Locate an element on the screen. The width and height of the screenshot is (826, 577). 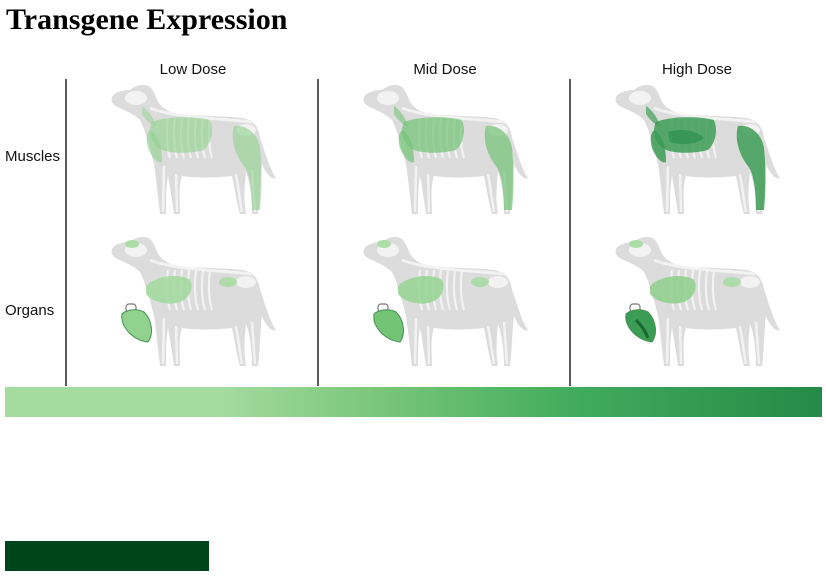
max-expression-swatch is located at coordinates (107, 556).